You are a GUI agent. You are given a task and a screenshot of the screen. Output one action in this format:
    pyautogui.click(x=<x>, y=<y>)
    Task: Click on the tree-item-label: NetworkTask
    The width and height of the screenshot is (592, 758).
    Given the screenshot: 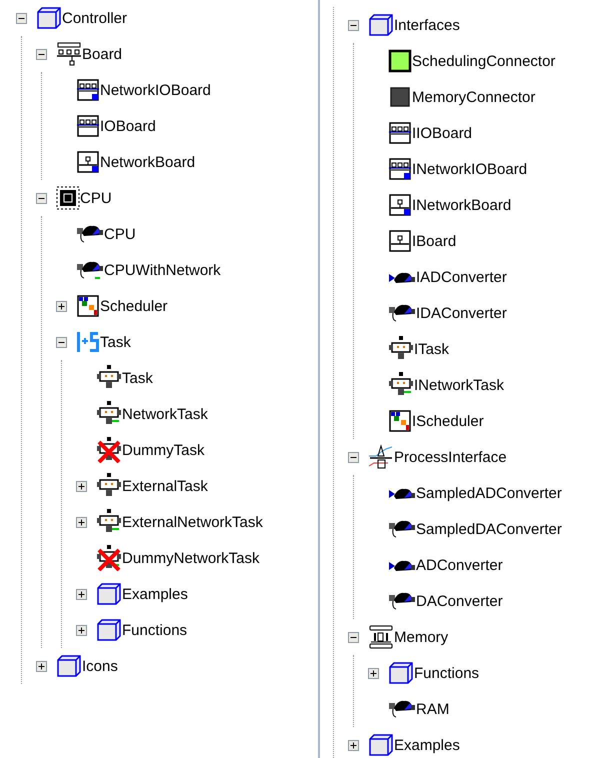 What is the action you would take?
    pyautogui.click(x=165, y=414)
    